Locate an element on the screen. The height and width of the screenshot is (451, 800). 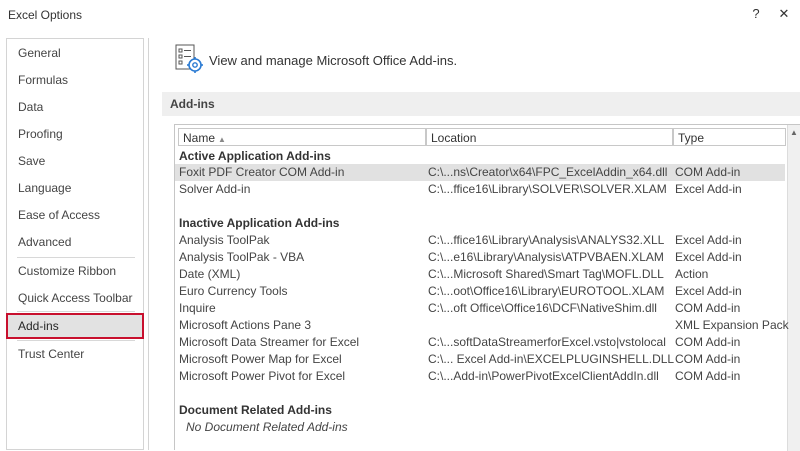
addin-location: C:\...oot\Office16\Library\EUROTOOL.XLAM is located at coordinates (546, 291).